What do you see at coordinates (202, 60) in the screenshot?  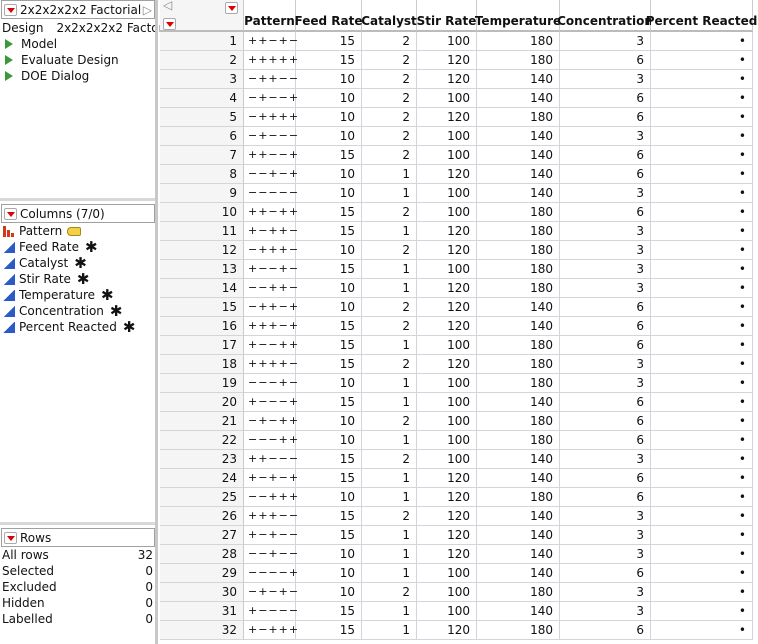 I see `row-number: 2` at bounding box center [202, 60].